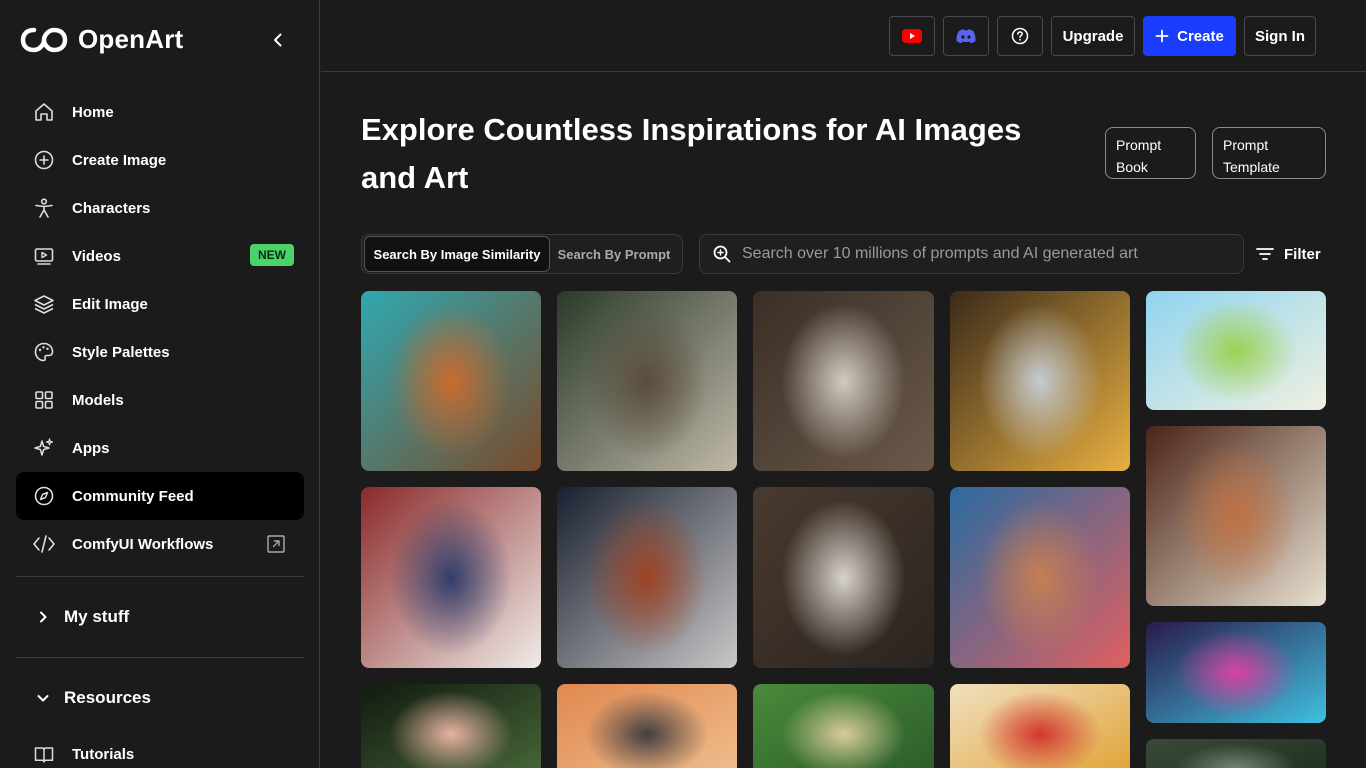 The image size is (1366, 768). What do you see at coordinates (103, 754) in the screenshot?
I see `sidebar-item-label: Tutorials` at bounding box center [103, 754].